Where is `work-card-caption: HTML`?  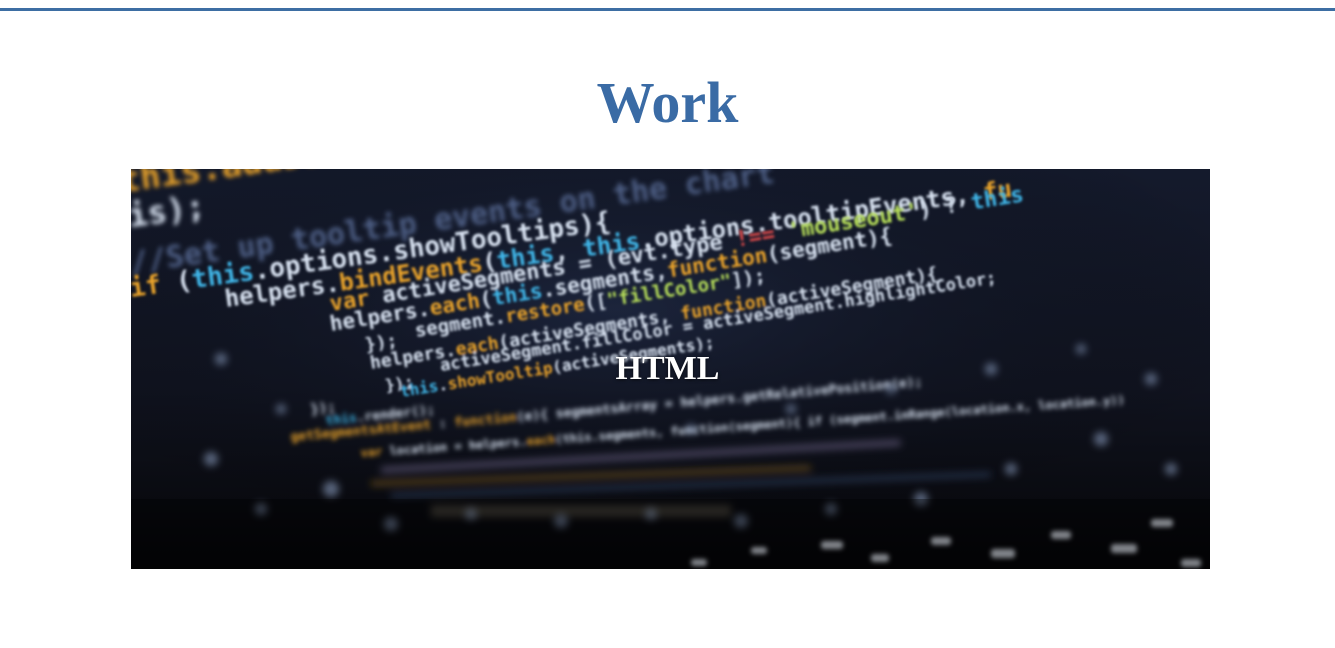
work-card-caption: HTML is located at coordinates (667, 368).